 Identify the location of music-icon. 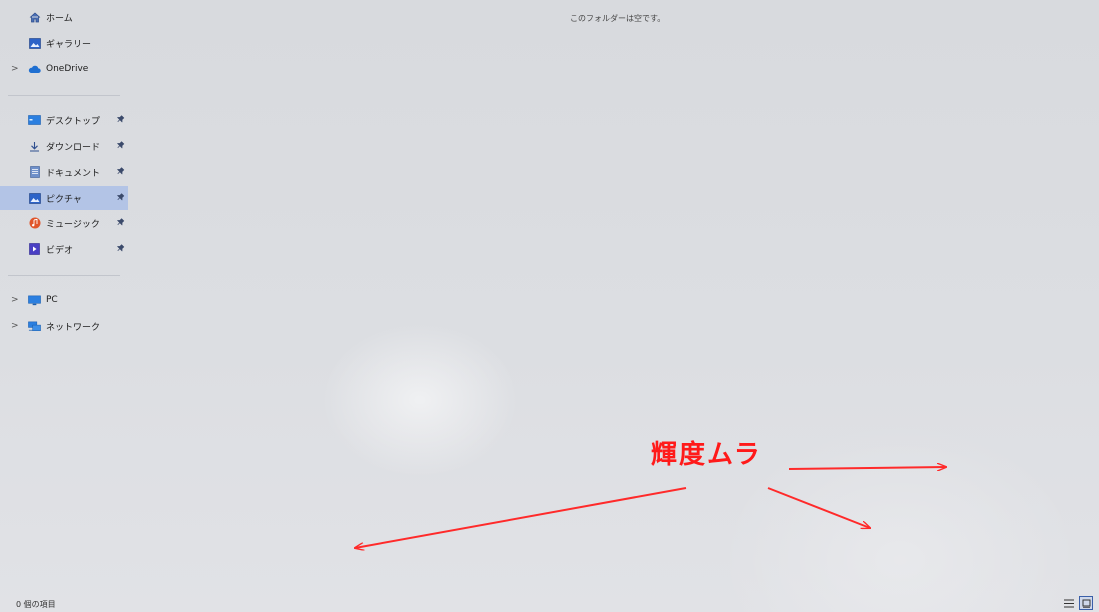
(34, 223).